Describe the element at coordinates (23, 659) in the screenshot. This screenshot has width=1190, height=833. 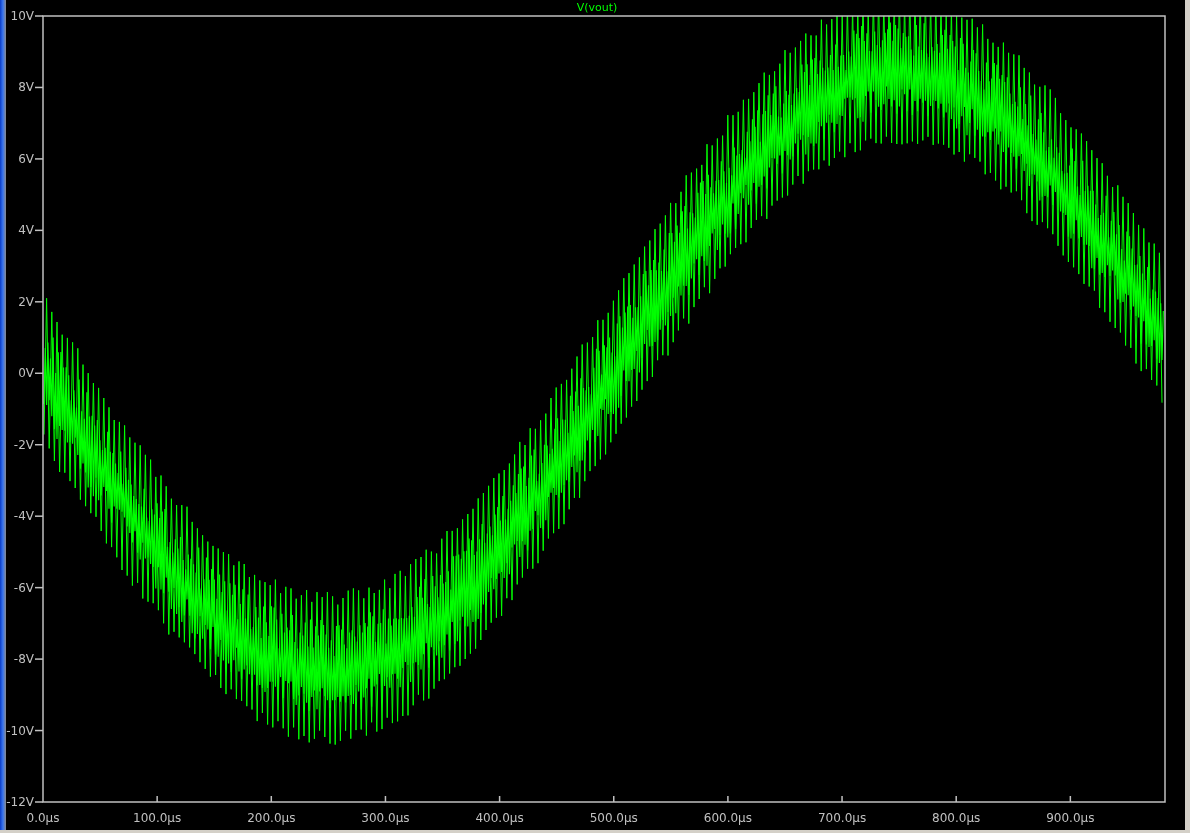
I see `axis-label: -8V` at that location.